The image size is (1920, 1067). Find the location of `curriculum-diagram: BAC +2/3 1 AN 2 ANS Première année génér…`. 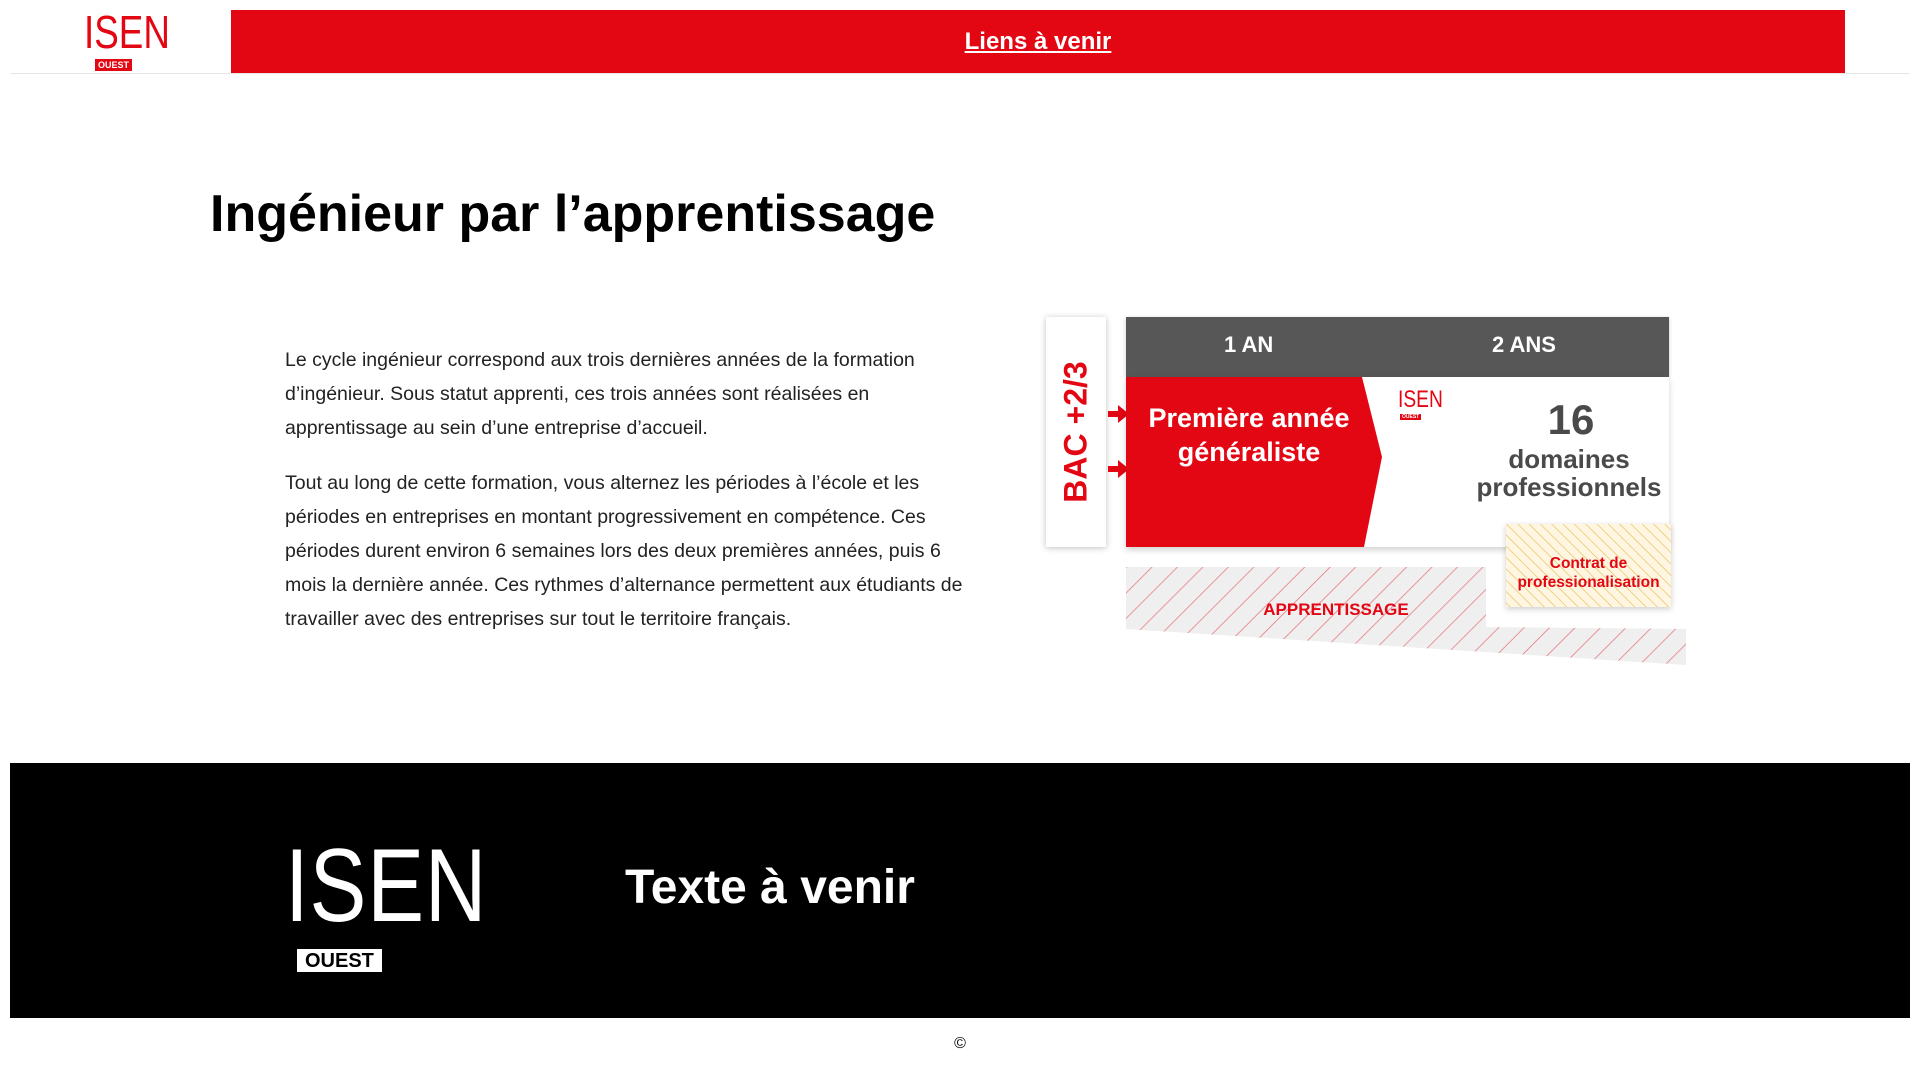

curriculum-diagram: BAC +2/3 1 AN 2 ANS Première année génér… is located at coordinates (1366, 495).